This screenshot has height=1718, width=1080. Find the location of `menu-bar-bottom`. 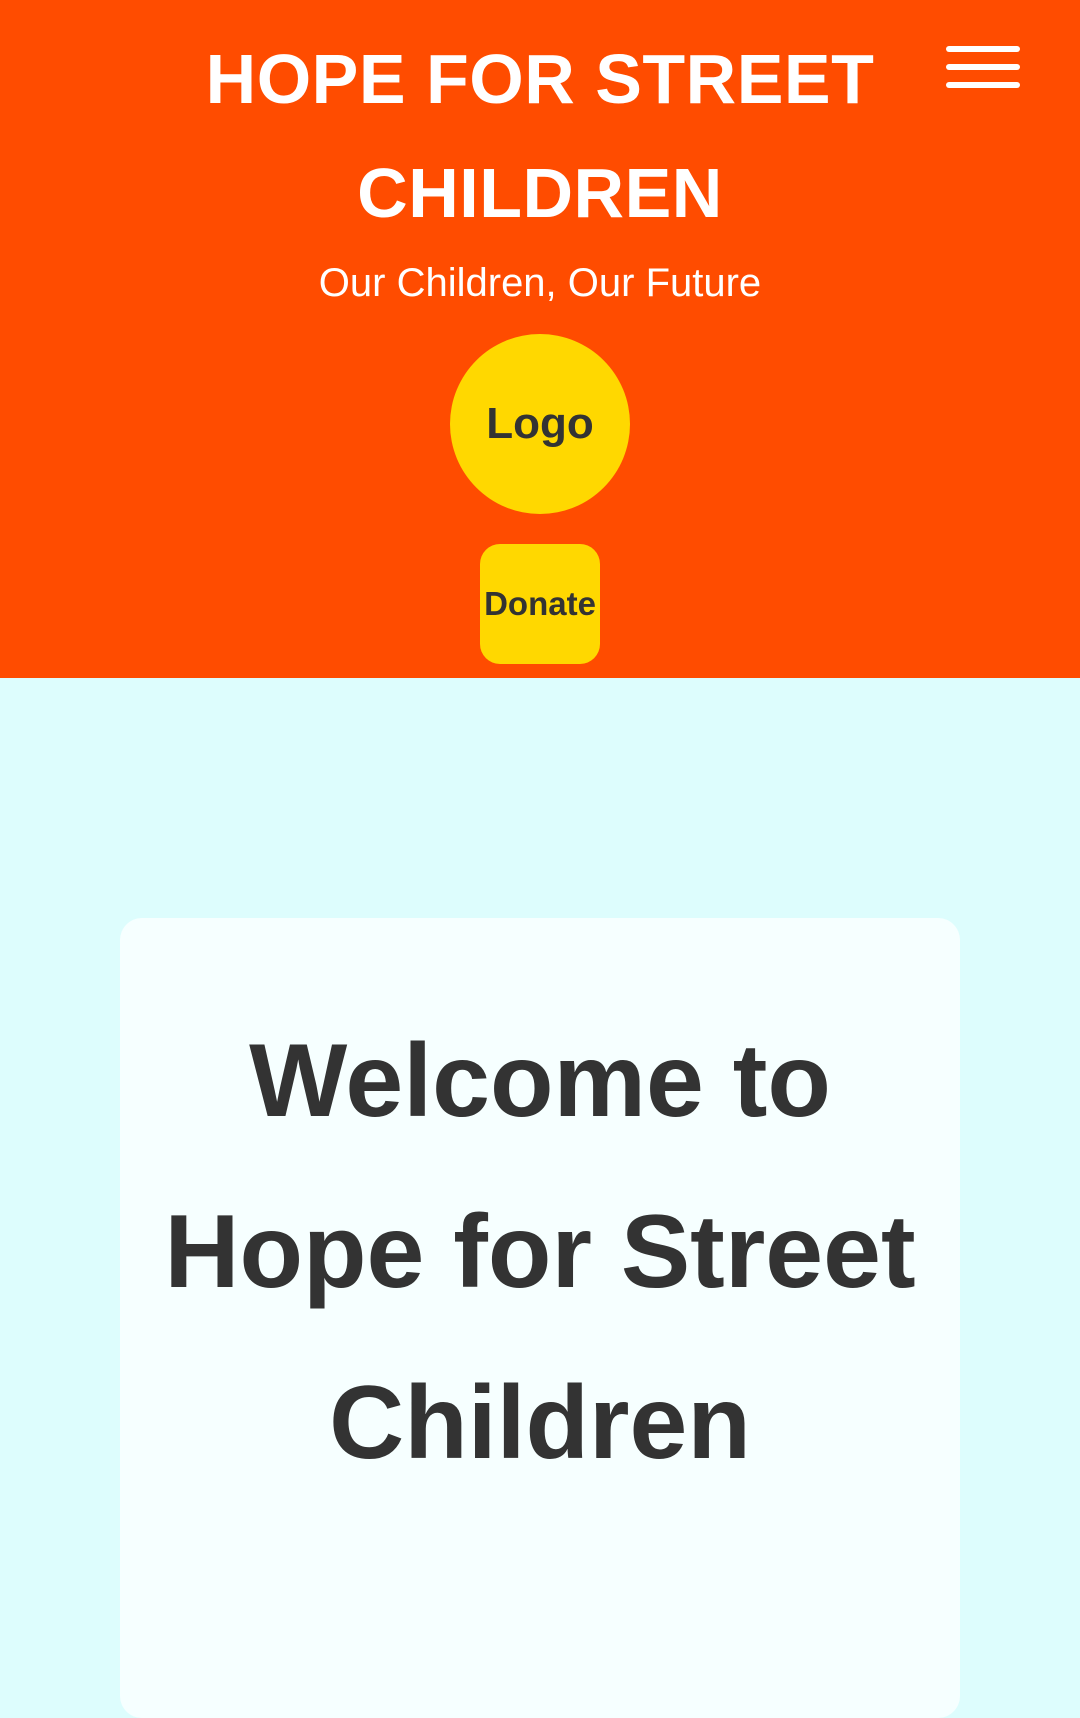

menu-bar-bottom is located at coordinates (983, 85).